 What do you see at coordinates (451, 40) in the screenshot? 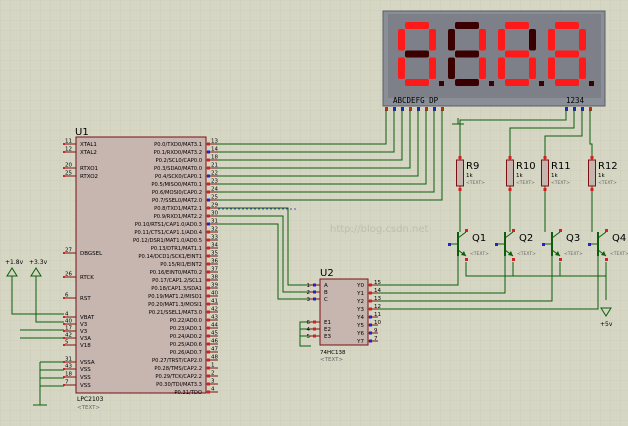
I see `segment-f` at bounding box center [451, 40].